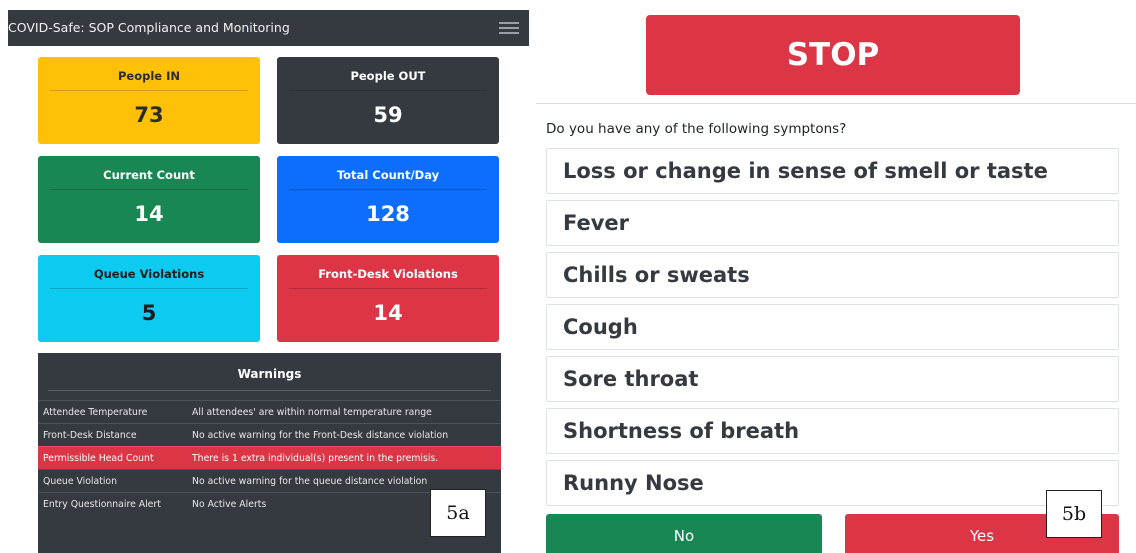 This screenshot has height=553, width=1136. I want to click on hamburger-menu-icon, so click(509, 28).